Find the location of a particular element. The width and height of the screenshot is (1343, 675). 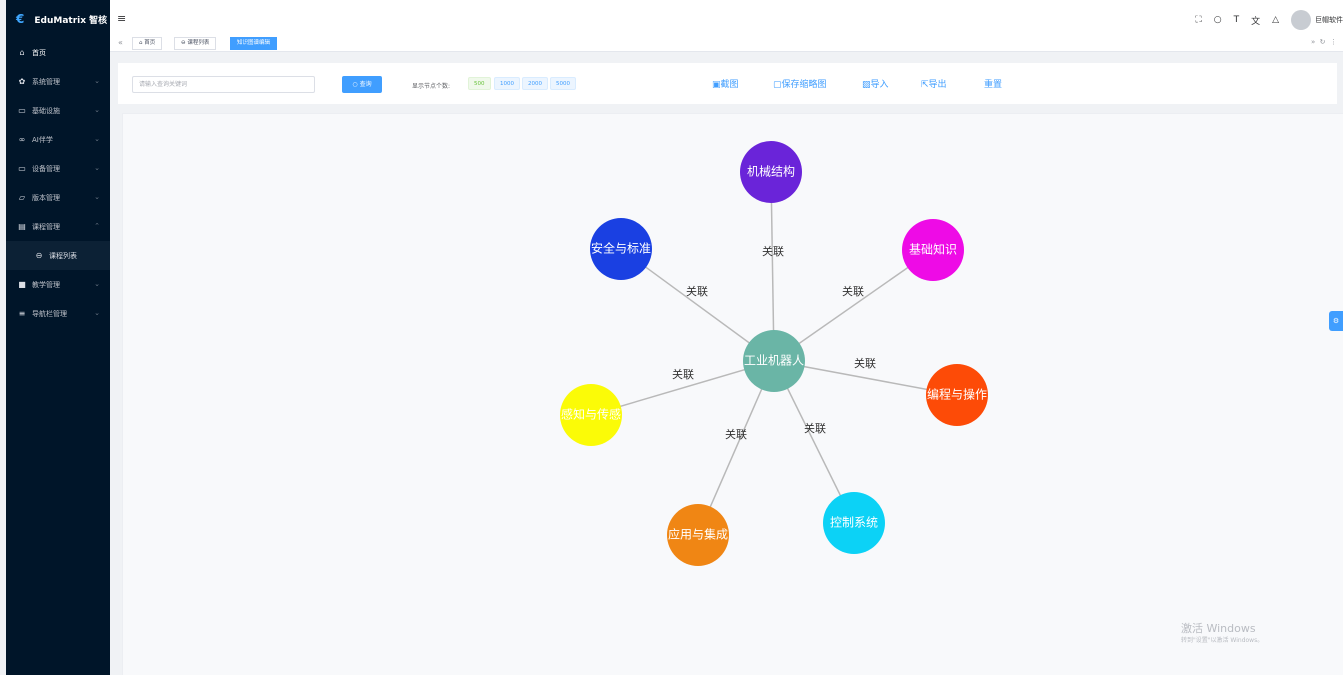

tag-actions: » ↻ ⋮ is located at coordinates (1324, 42).